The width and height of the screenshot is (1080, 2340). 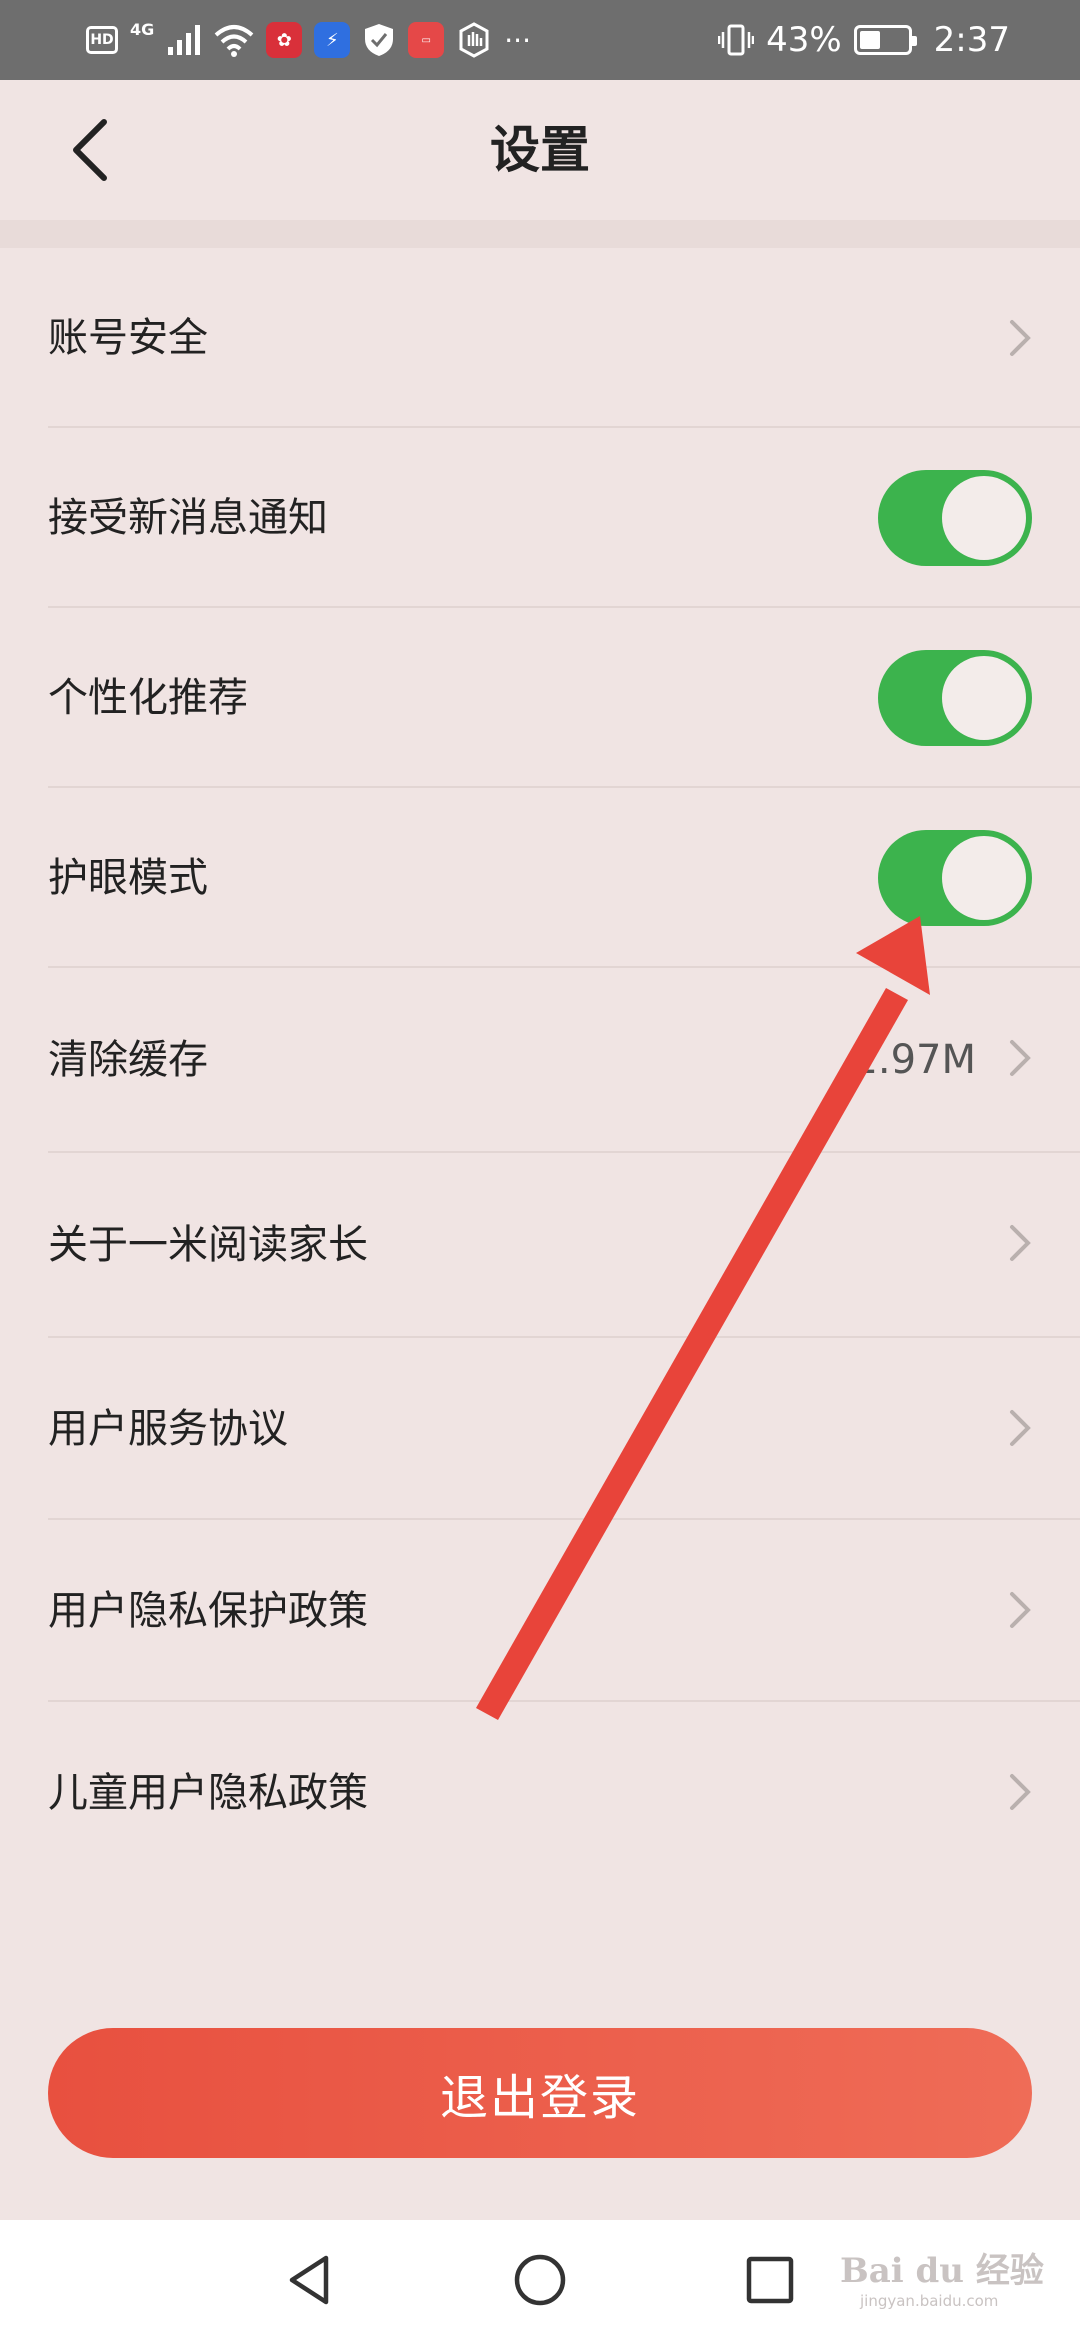 I want to click on signal-icon, so click(x=184, y=40).